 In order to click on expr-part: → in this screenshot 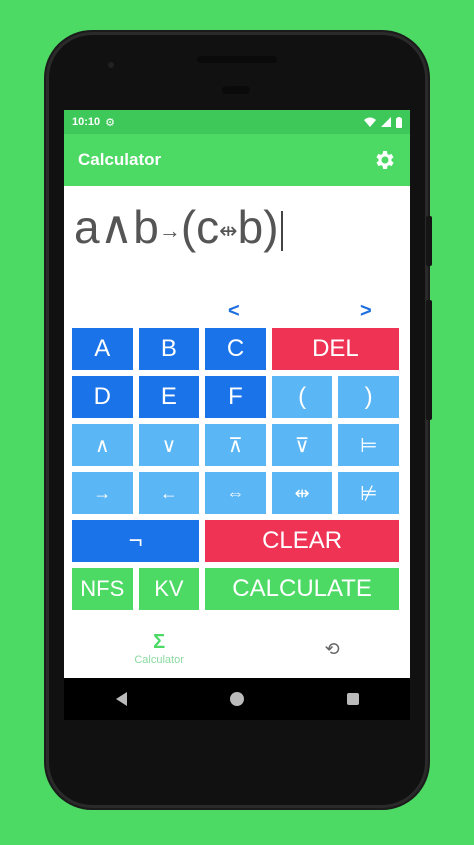, I will do `click(169, 230)`.